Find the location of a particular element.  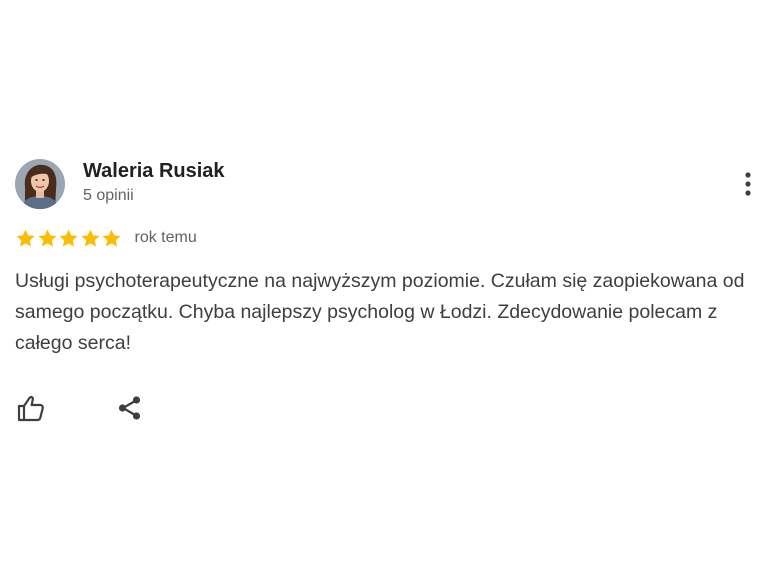

review-count: 5 opinii is located at coordinates (108, 196).